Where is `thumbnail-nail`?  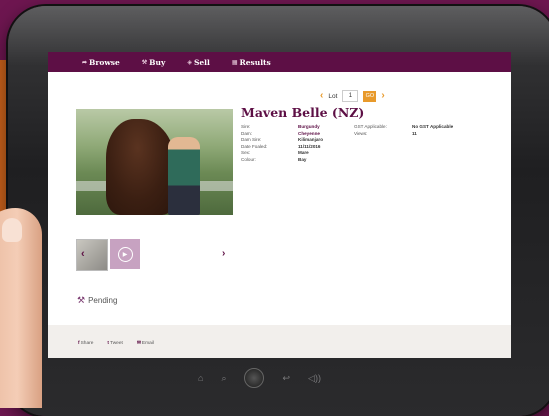
thumbnail-nail is located at coordinates (12, 230).